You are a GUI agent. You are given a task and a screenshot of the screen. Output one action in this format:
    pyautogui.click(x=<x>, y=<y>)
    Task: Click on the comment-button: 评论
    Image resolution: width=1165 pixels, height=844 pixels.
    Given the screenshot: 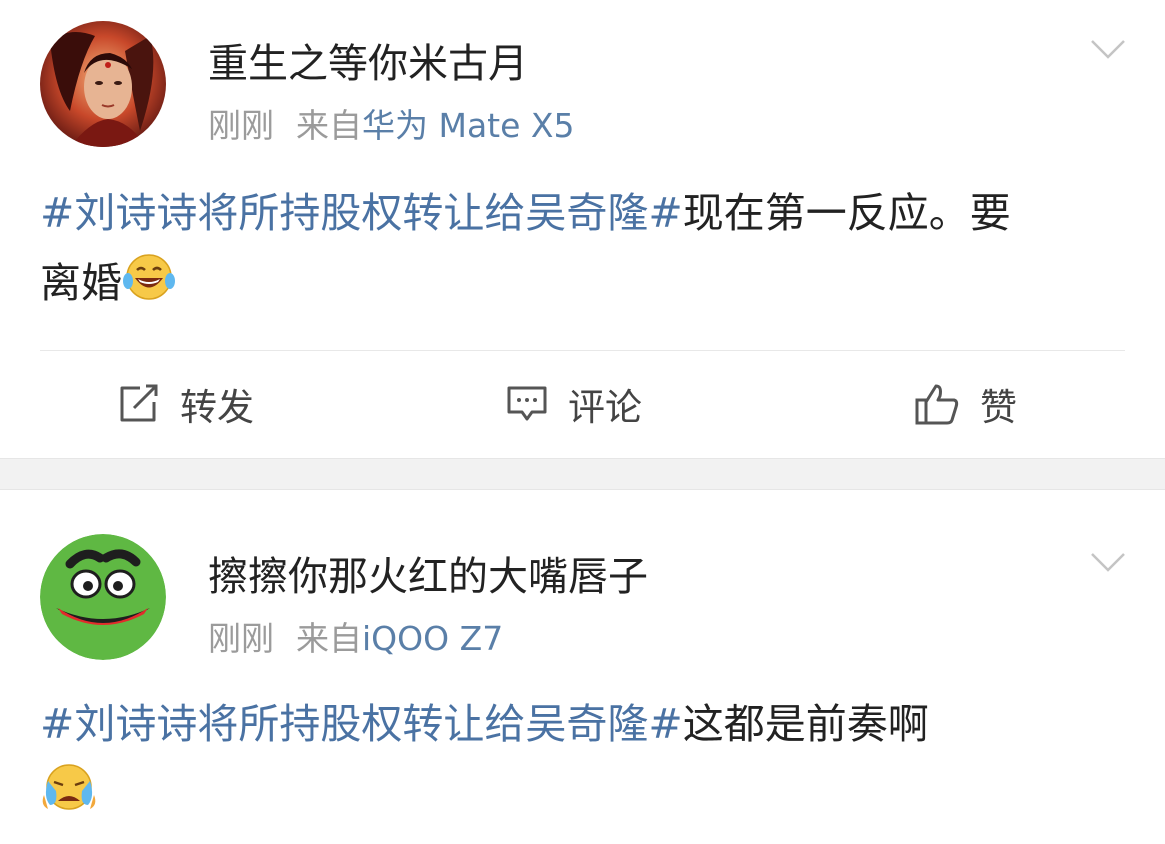 What is the action you would take?
    pyautogui.click(x=574, y=404)
    